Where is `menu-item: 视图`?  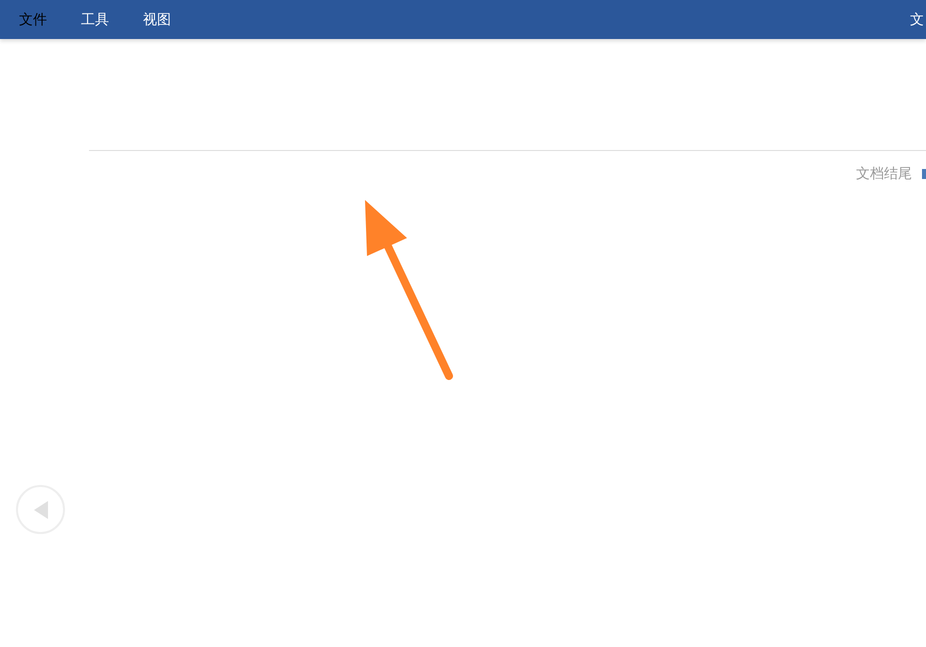 menu-item: 视图 is located at coordinates (157, 19).